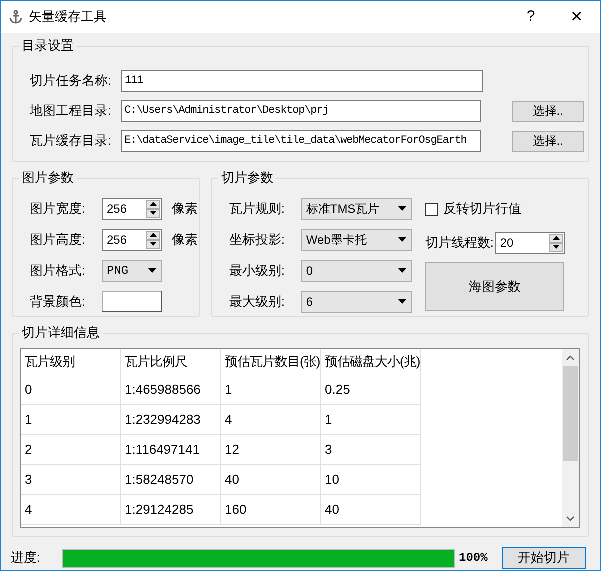 The width and height of the screenshot is (601, 571). I want to click on table-cell: 1:29124285, so click(171, 510).